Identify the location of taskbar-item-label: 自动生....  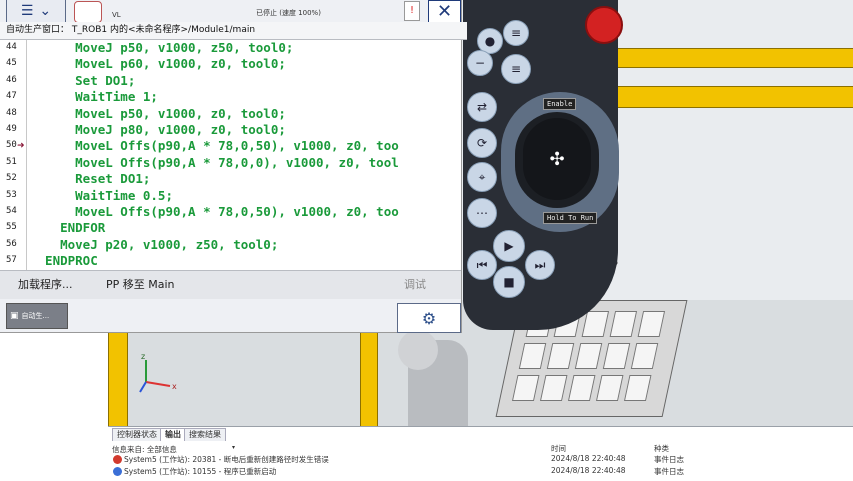
(35, 316).